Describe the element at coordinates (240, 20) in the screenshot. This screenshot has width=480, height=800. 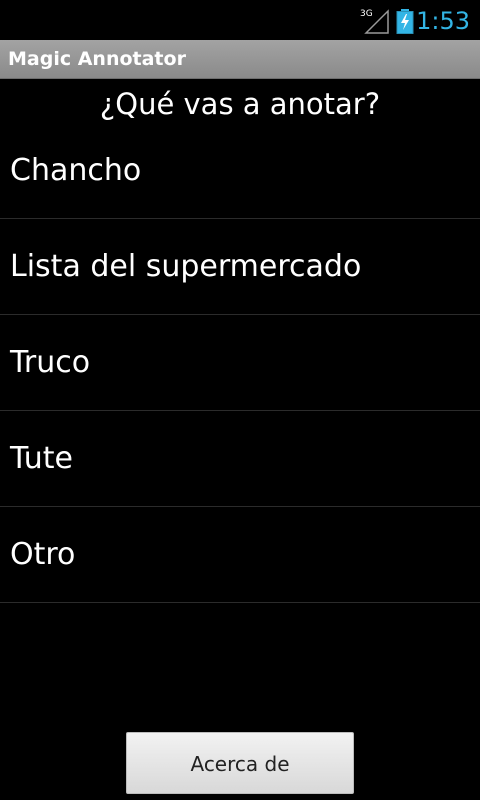
I see `status-bar: 3G 1:53` at that location.